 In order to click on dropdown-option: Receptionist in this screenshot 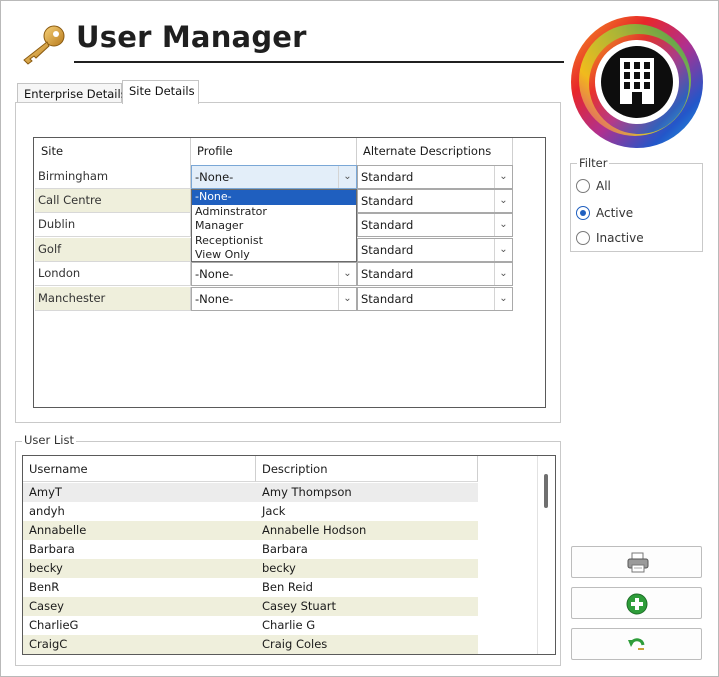, I will do `click(274, 241)`.